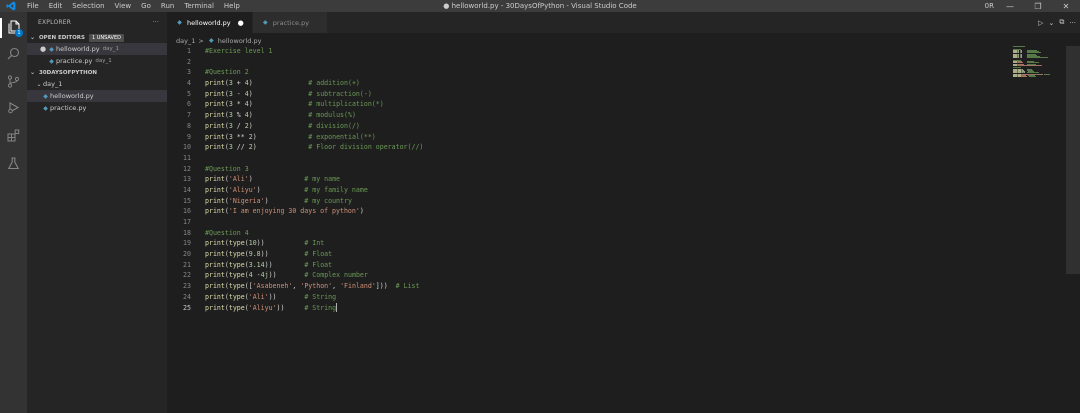 This screenshot has height=413, width=1080. Describe the element at coordinates (97, 37) in the screenshot. I see `open-editors-section: ⌄ OPEN EDITORS 1 UNSAVED` at that location.